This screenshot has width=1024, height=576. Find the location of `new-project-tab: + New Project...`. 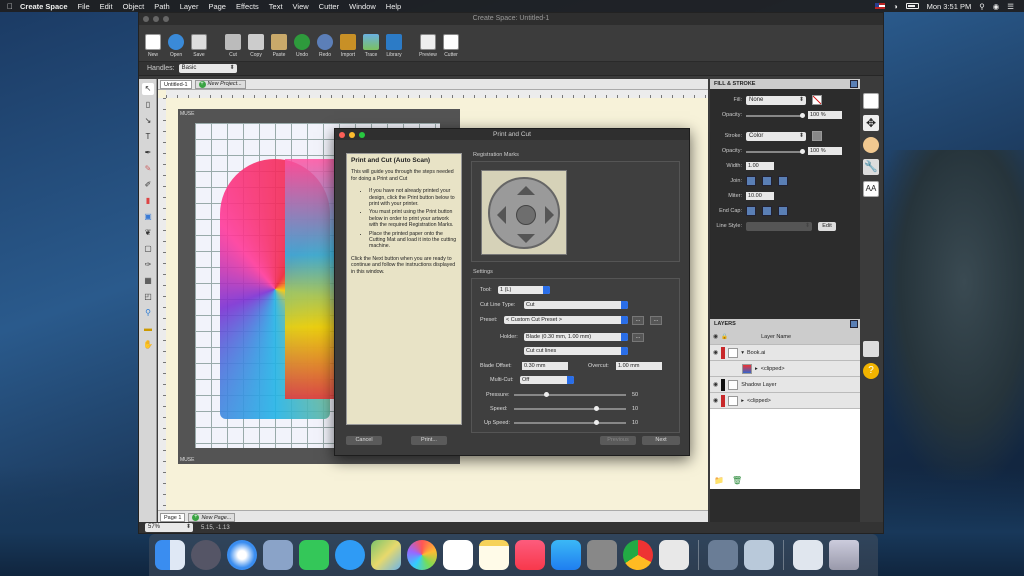

new-project-tab: + New Project... is located at coordinates (220, 84).